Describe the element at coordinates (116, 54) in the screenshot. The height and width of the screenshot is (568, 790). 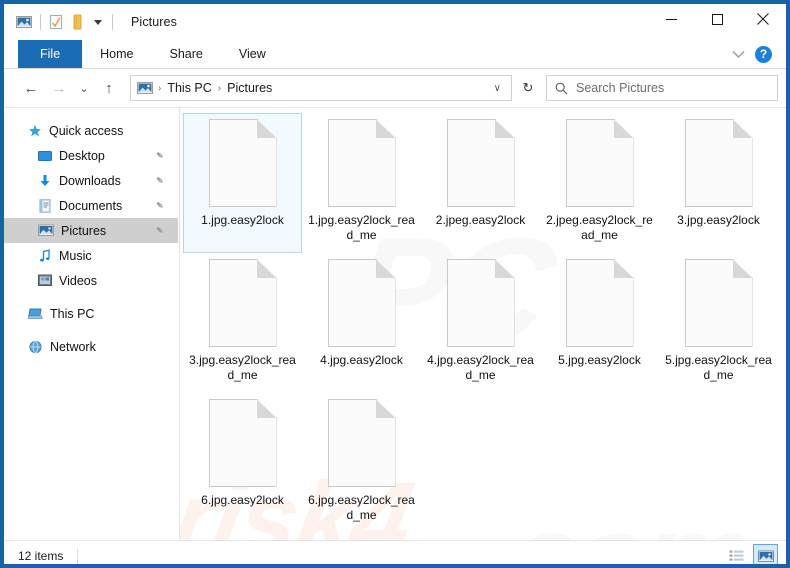
I see `tab-home: Home` at that location.